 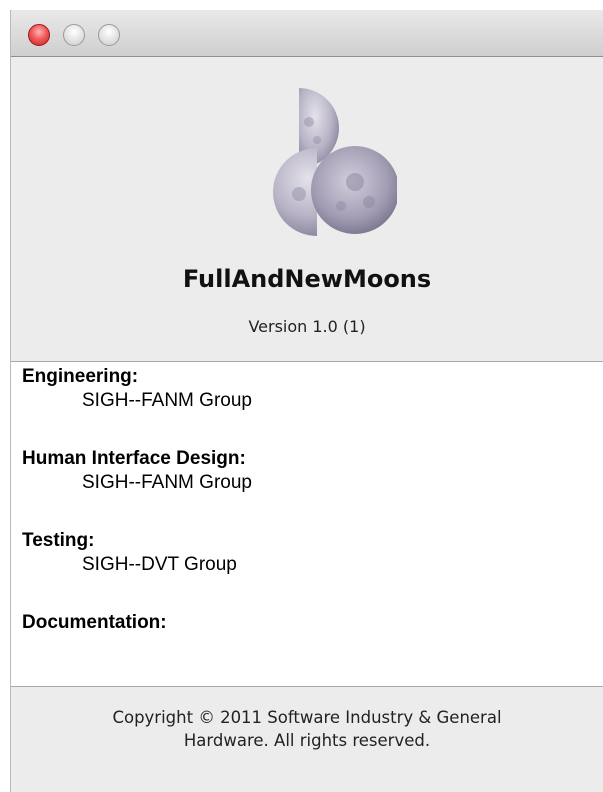 What do you see at coordinates (58, 540) in the screenshot?
I see `credit-heading: Testing:` at bounding box center [58, 540].